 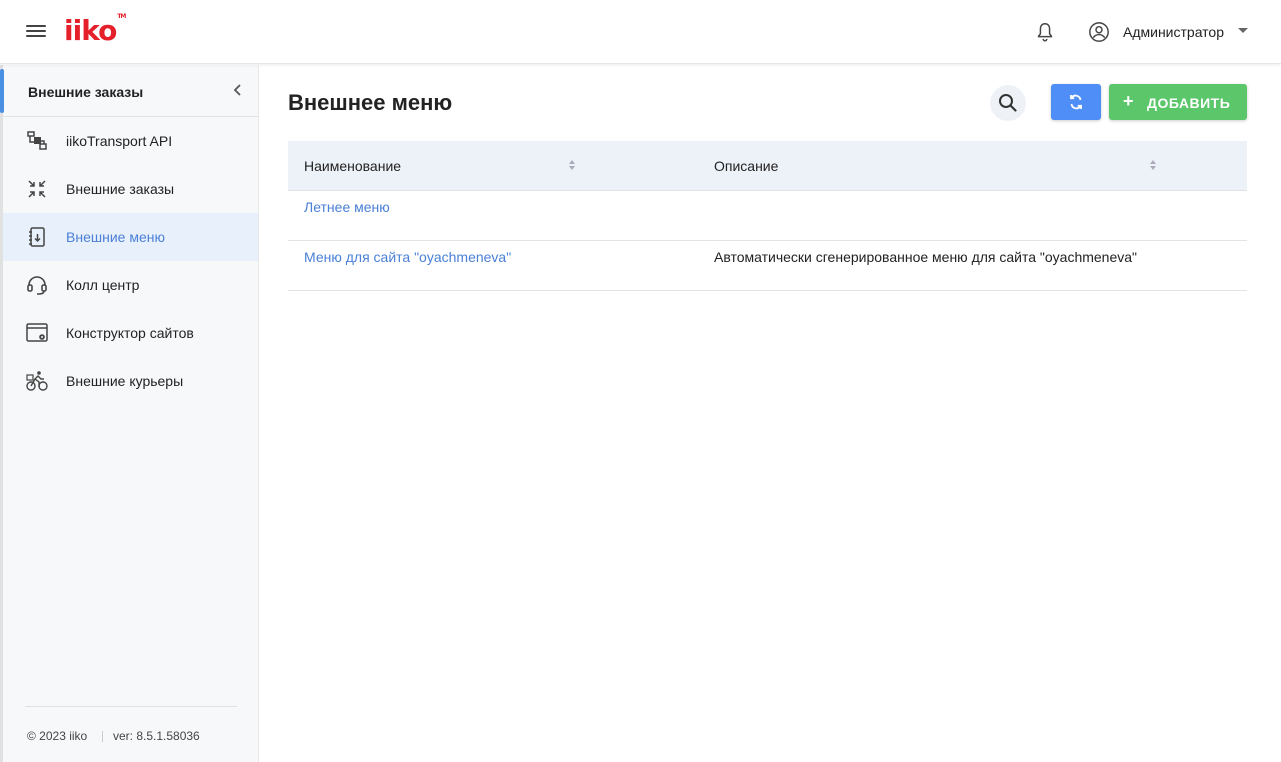 What do you see at coordinates (103, 285) in the screenshot?
I see `sidebar-item-label: Колл центр` at bounding box center [103, 285].